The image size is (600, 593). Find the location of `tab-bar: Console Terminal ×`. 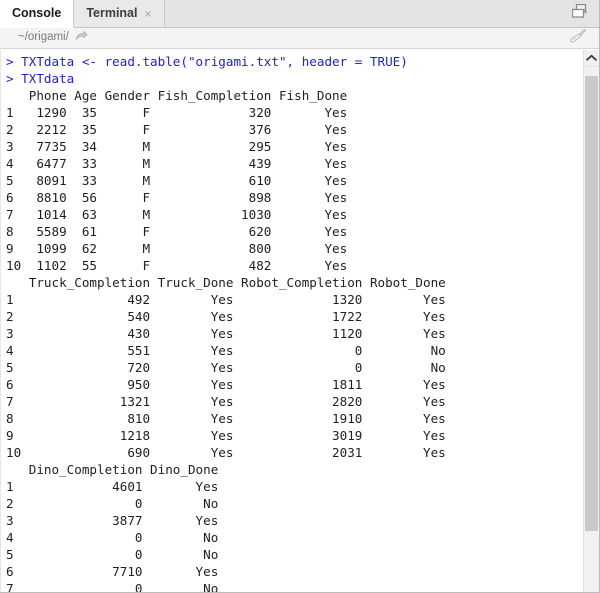

tab-bar: Console Terminal × is located at coordinates (299, 14).